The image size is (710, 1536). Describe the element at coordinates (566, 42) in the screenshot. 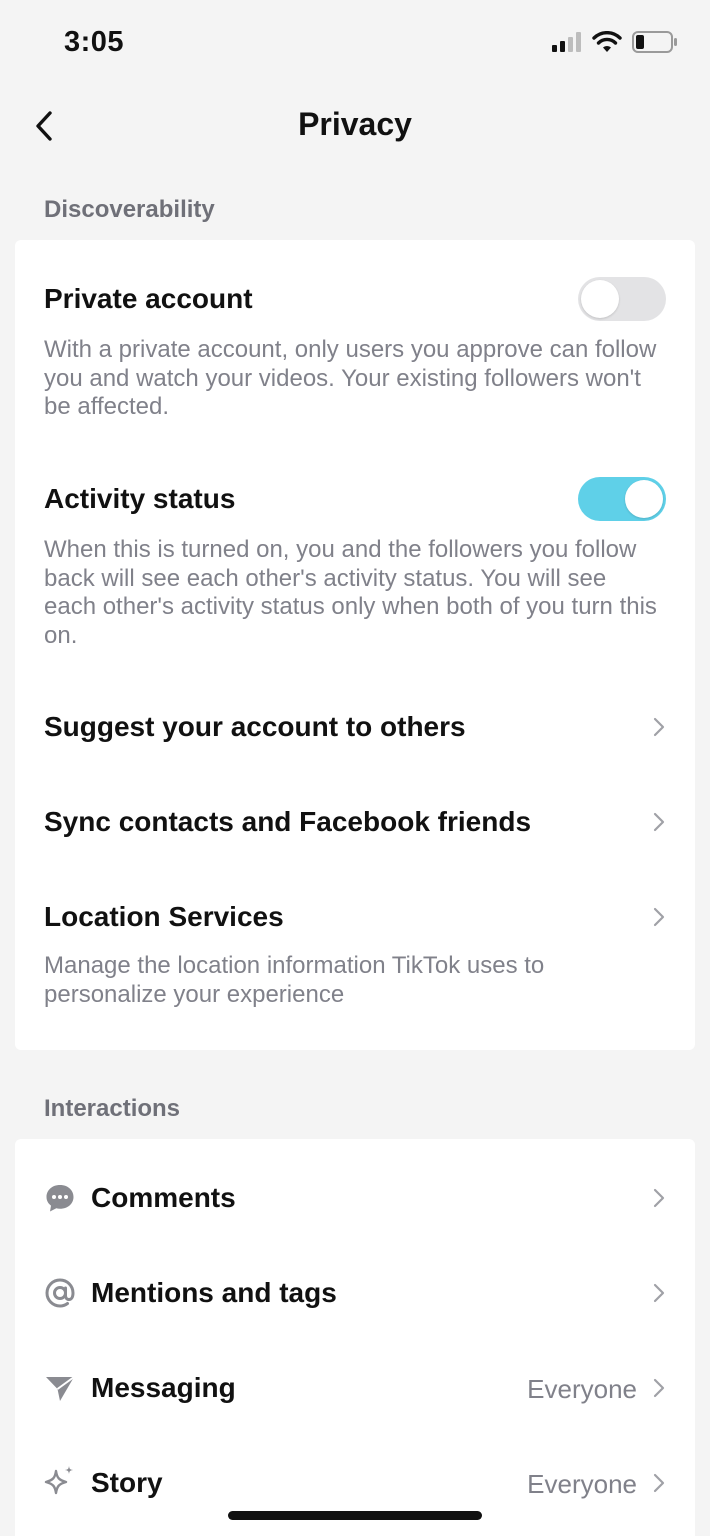

I see `signal-icon` at that location.